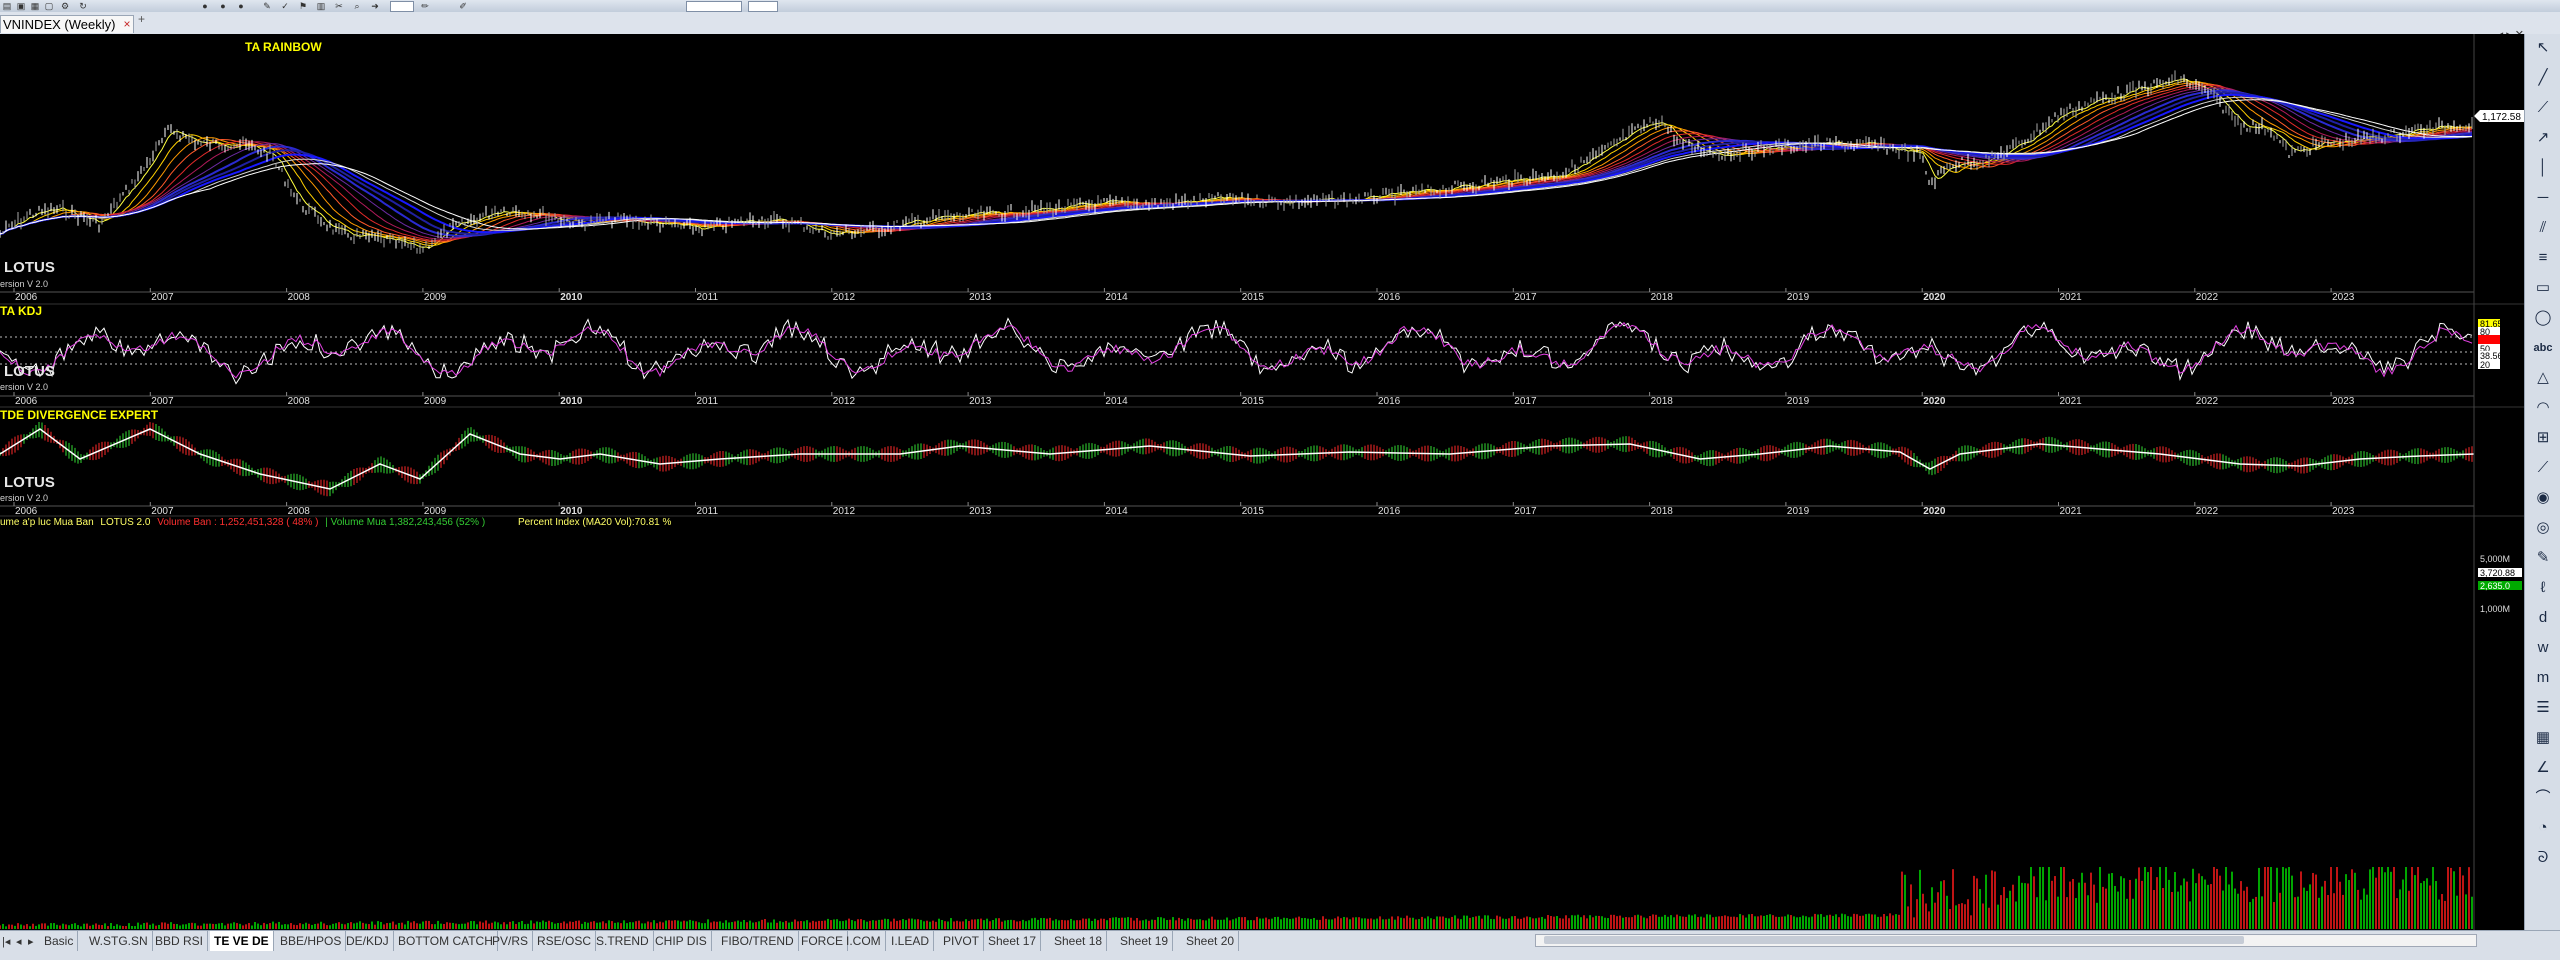 This screenshot has width=2560, height=960. I want to click on zoom-icon: ⌕, so click(357, 6).